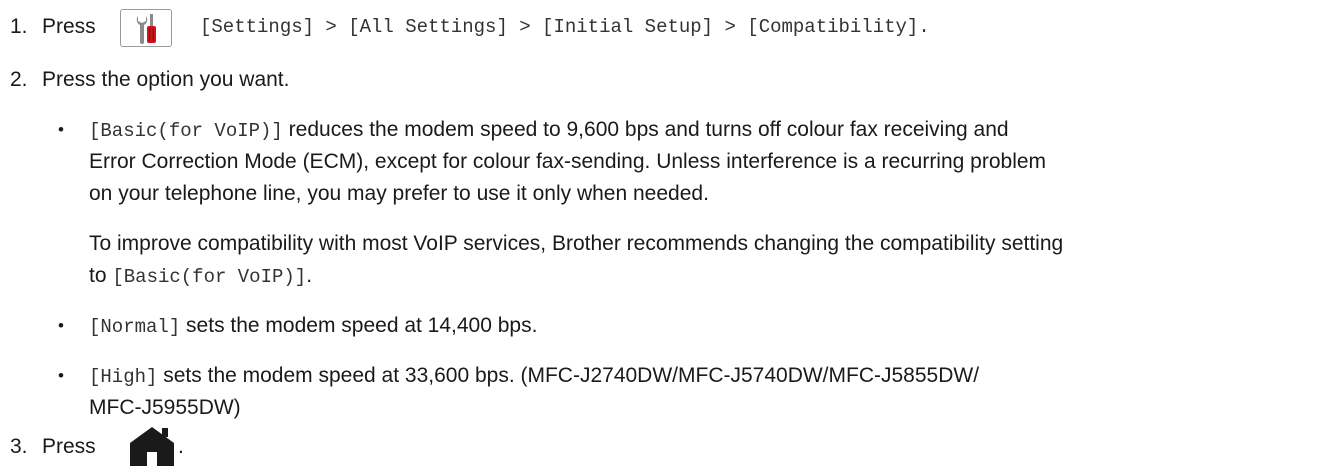  Describe the element at coordinates (209, 277) in the screenshot. I see `note-code: [Basic(for VoIP)]` at that location.